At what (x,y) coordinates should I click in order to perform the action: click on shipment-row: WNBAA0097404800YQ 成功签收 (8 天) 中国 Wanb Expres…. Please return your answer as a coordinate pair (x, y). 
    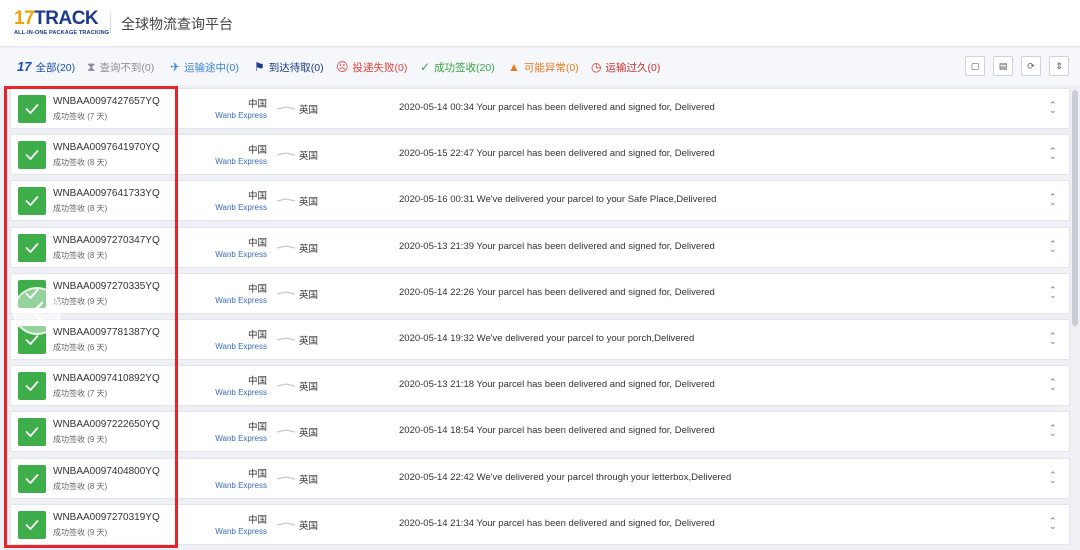
    Looking at the image, I should click on (540, 478).